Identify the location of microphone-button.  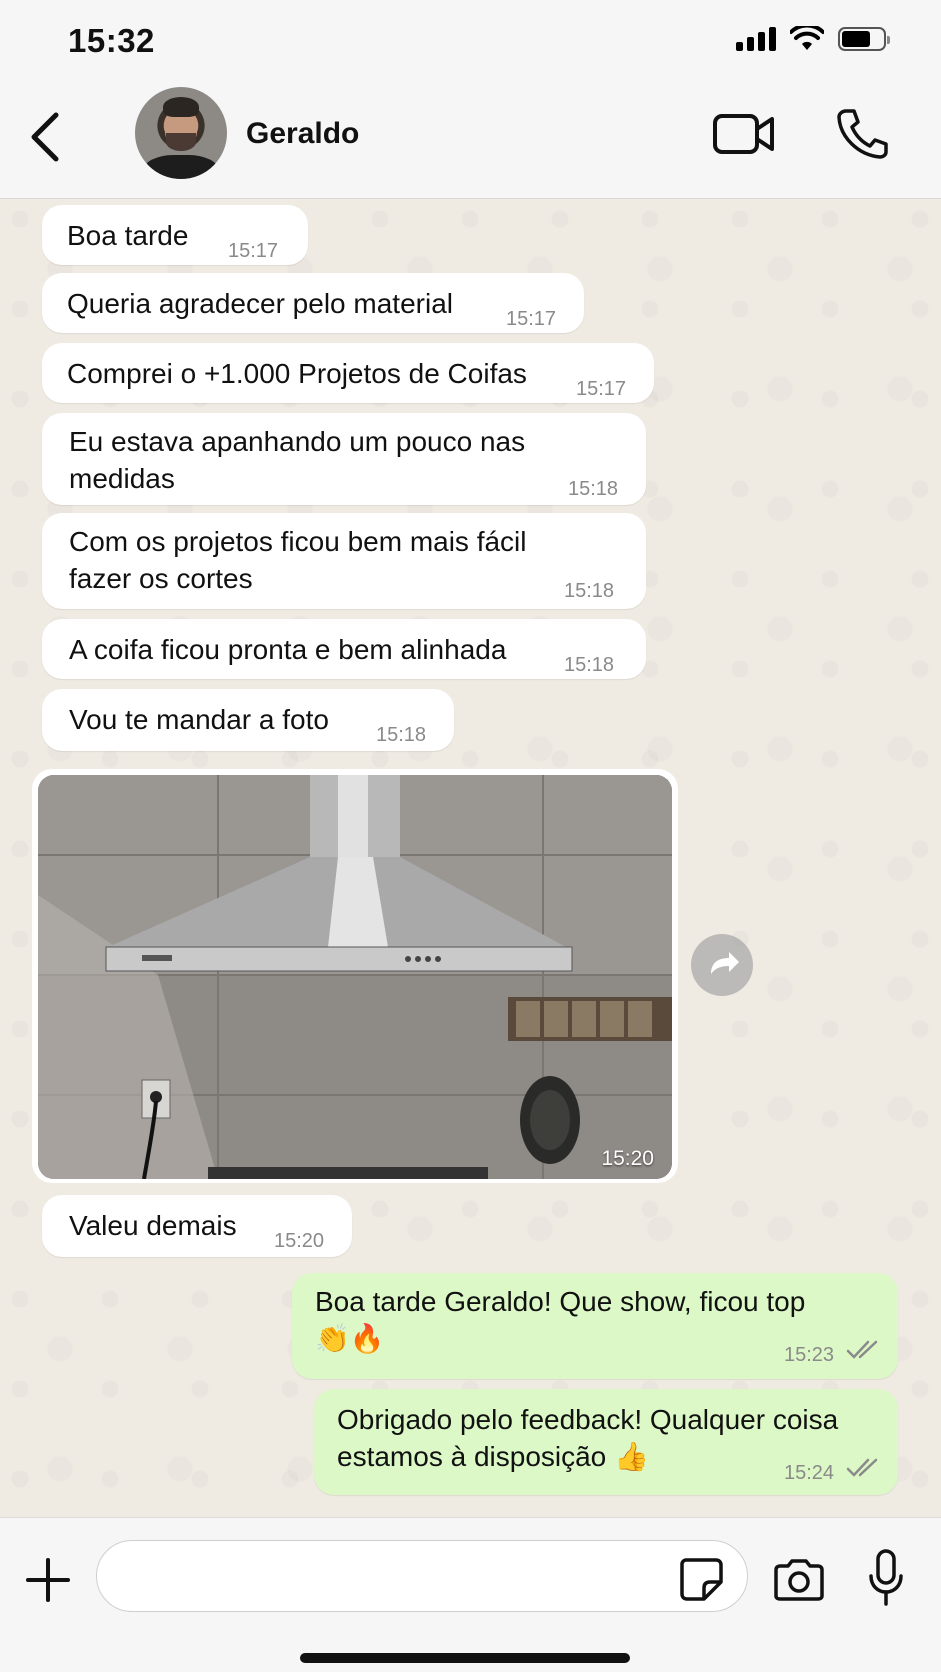
(886, 1578).